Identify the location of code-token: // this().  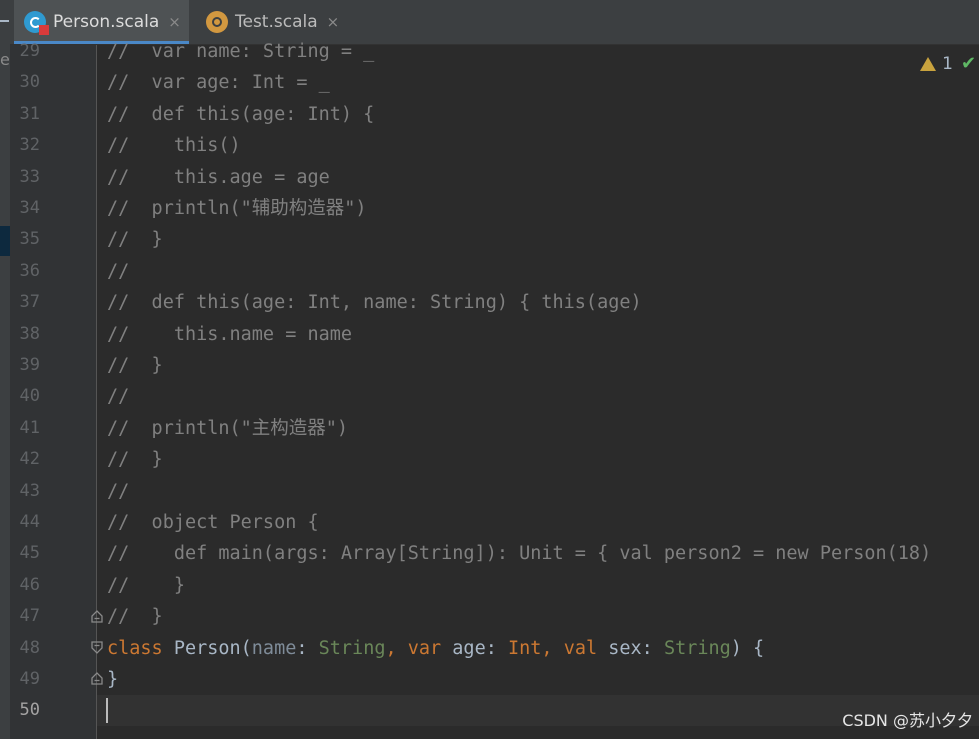
(174, 145).